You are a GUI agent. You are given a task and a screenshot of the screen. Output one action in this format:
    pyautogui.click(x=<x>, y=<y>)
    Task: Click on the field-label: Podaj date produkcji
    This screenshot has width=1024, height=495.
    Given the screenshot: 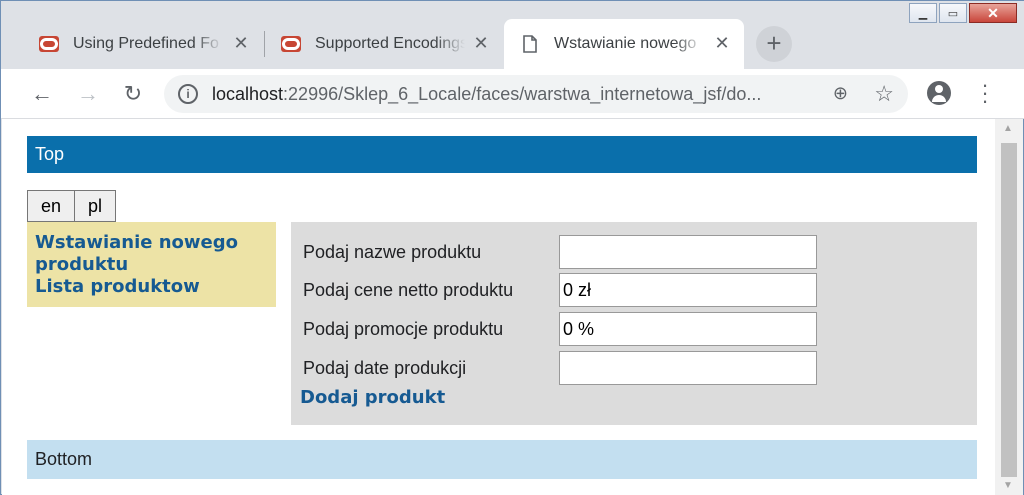 What is the action you would take?
    pyautogui.click(x=385, y=367)
    